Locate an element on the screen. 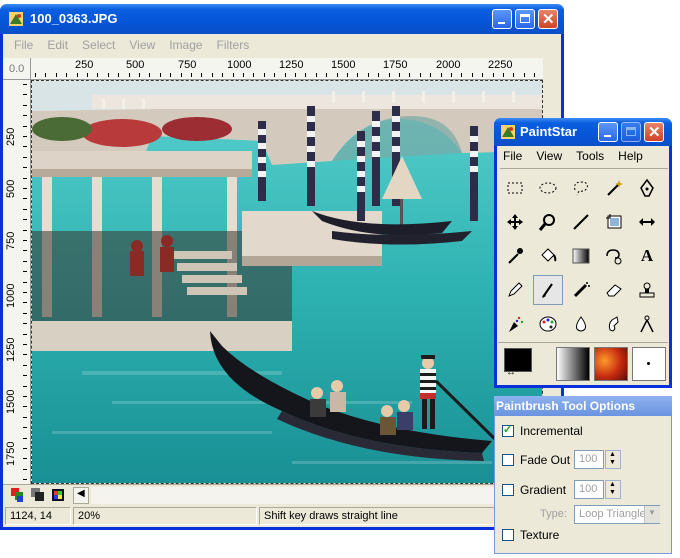 The image size is (680, 558). palette-icon is located at coordinates (548, 324).